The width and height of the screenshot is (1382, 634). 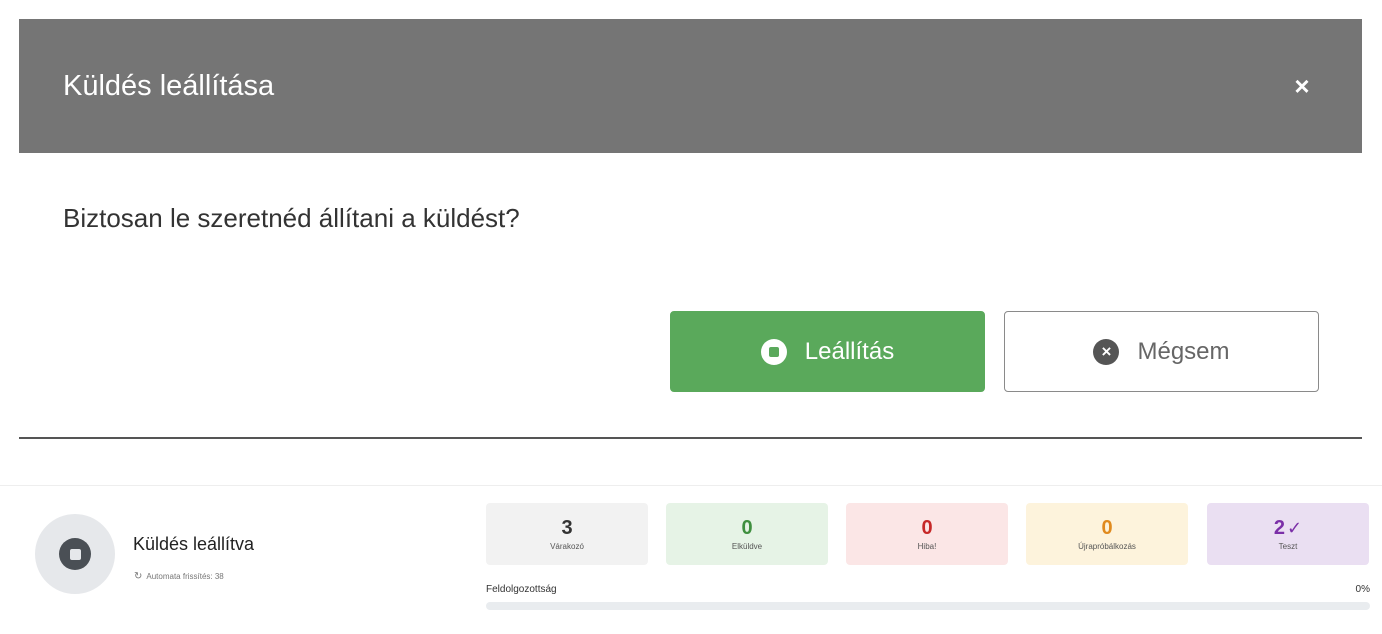 What do you see at coordinates (1288, 546) in the screenshot?
I see `stat-label: Teszt` at bounding box center [1288, 546].